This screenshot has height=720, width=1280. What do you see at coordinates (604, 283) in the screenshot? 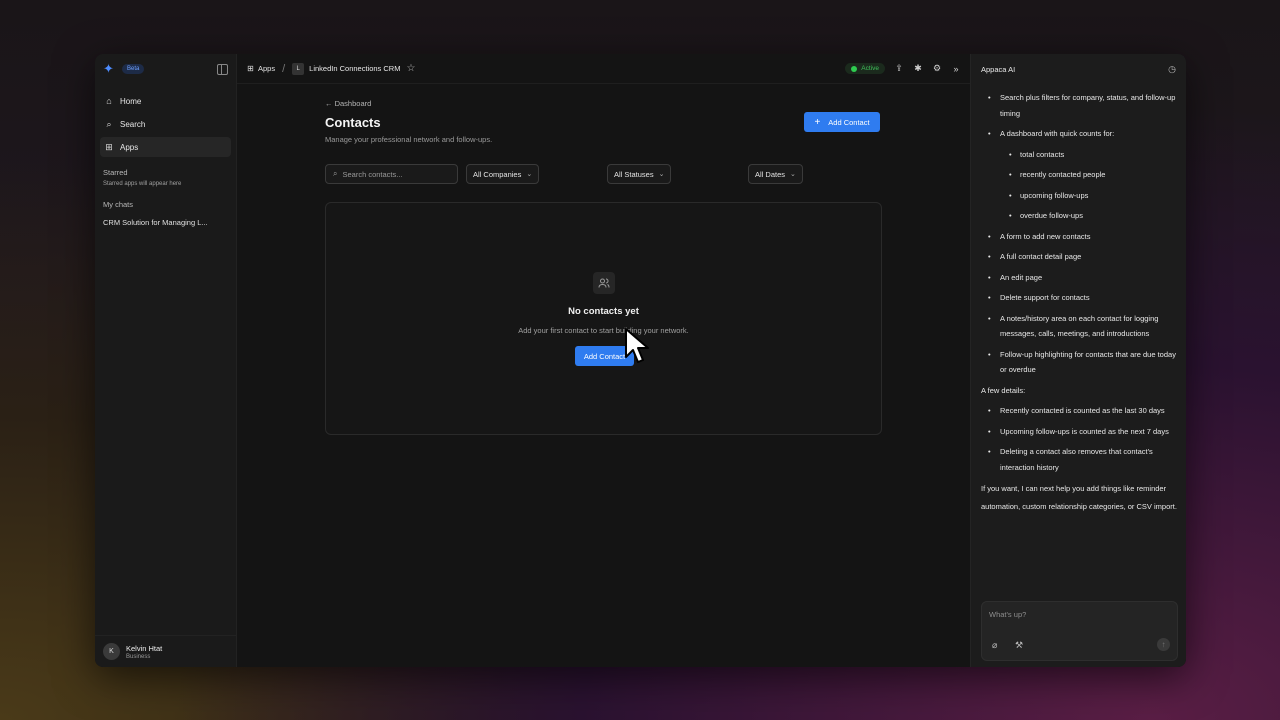
I see `users-icon` at bounding box center [604, 283].